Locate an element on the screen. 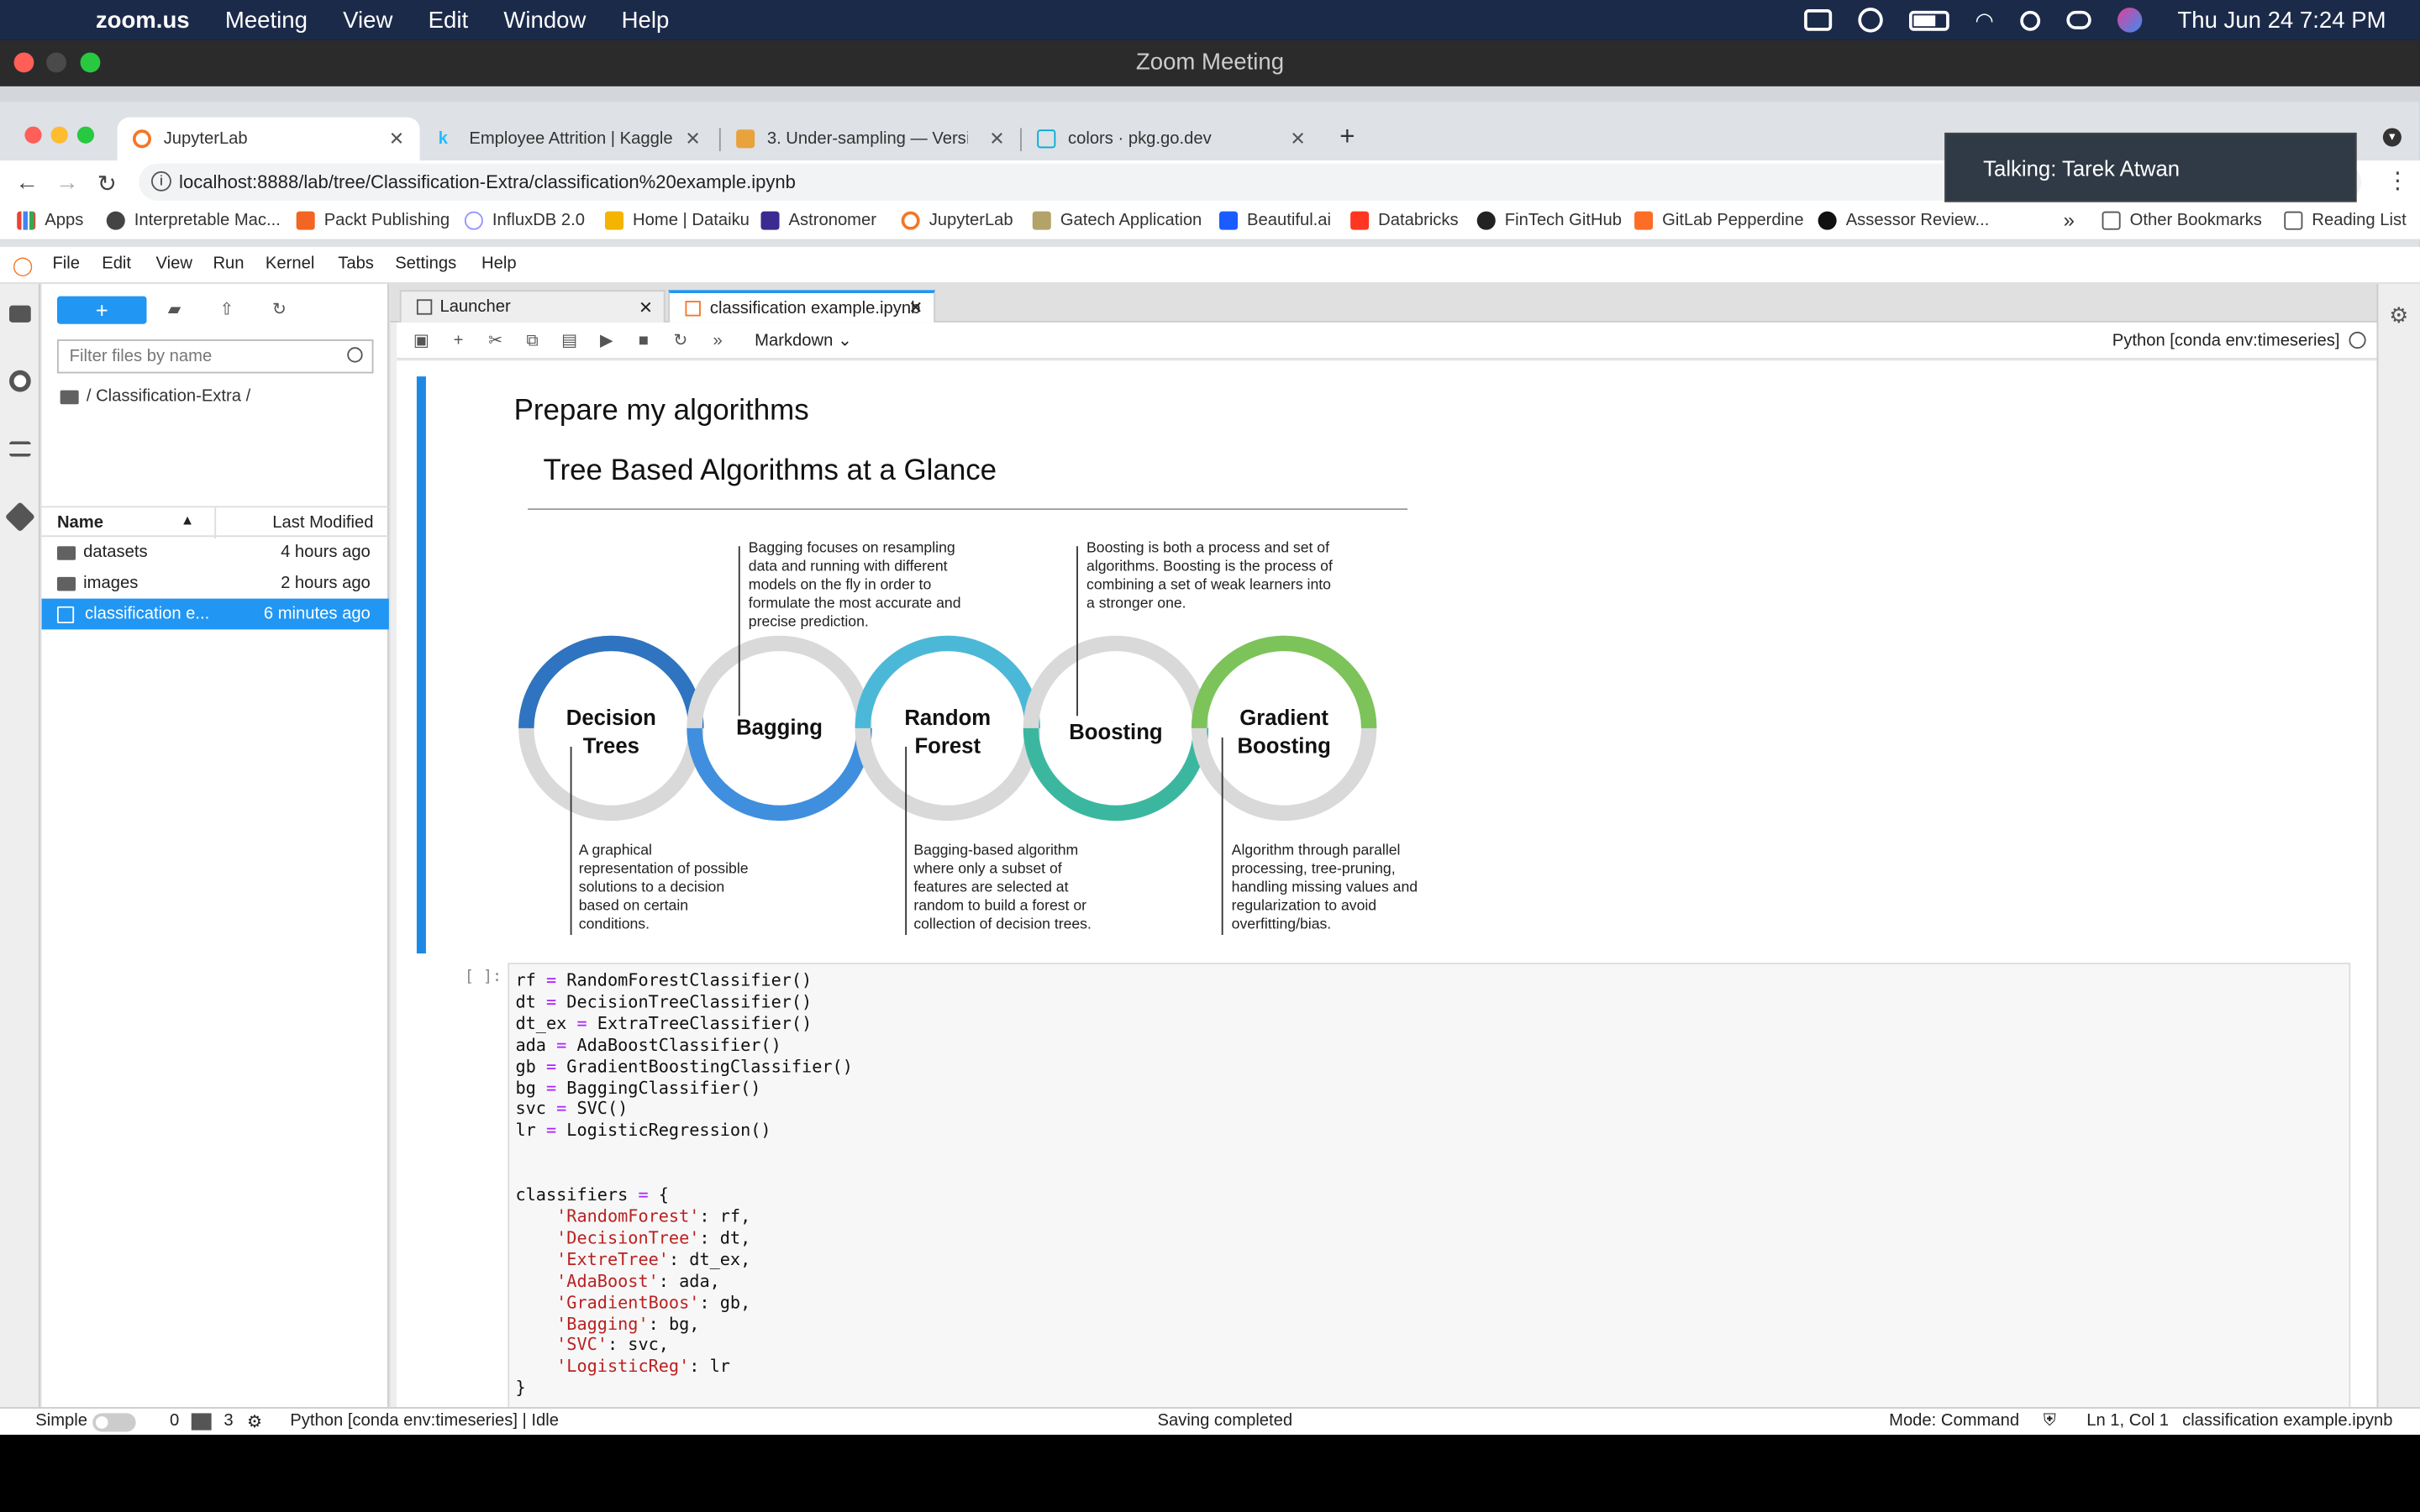 The width and height of the screenshot is (2420, 1512). close-window-button is located at coordinates (23, 62).